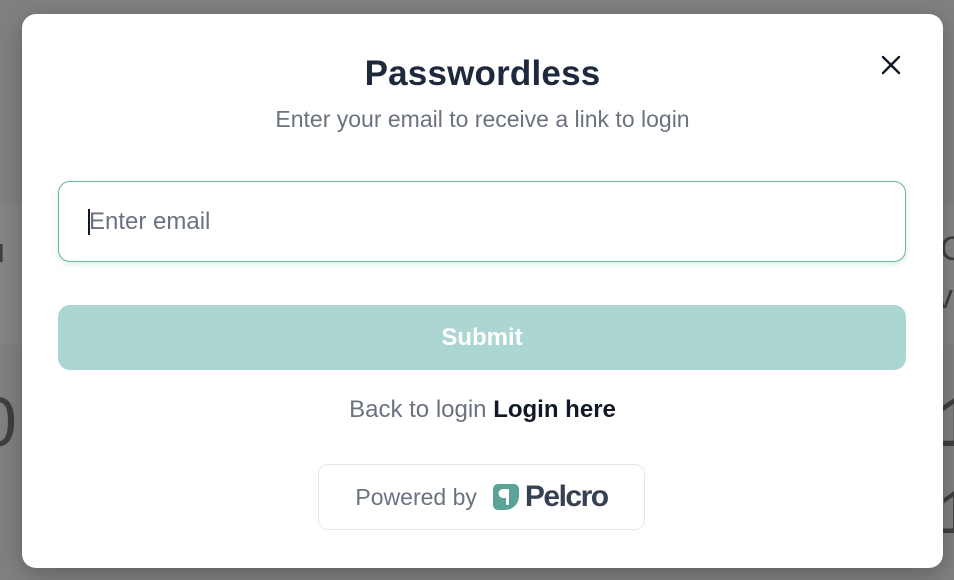 Image resolution: width=954 pixels, height=580 pixels. Describe the element at coordinates (482, 337) in the screenshot. I see `submit-button: Submit` at that location.